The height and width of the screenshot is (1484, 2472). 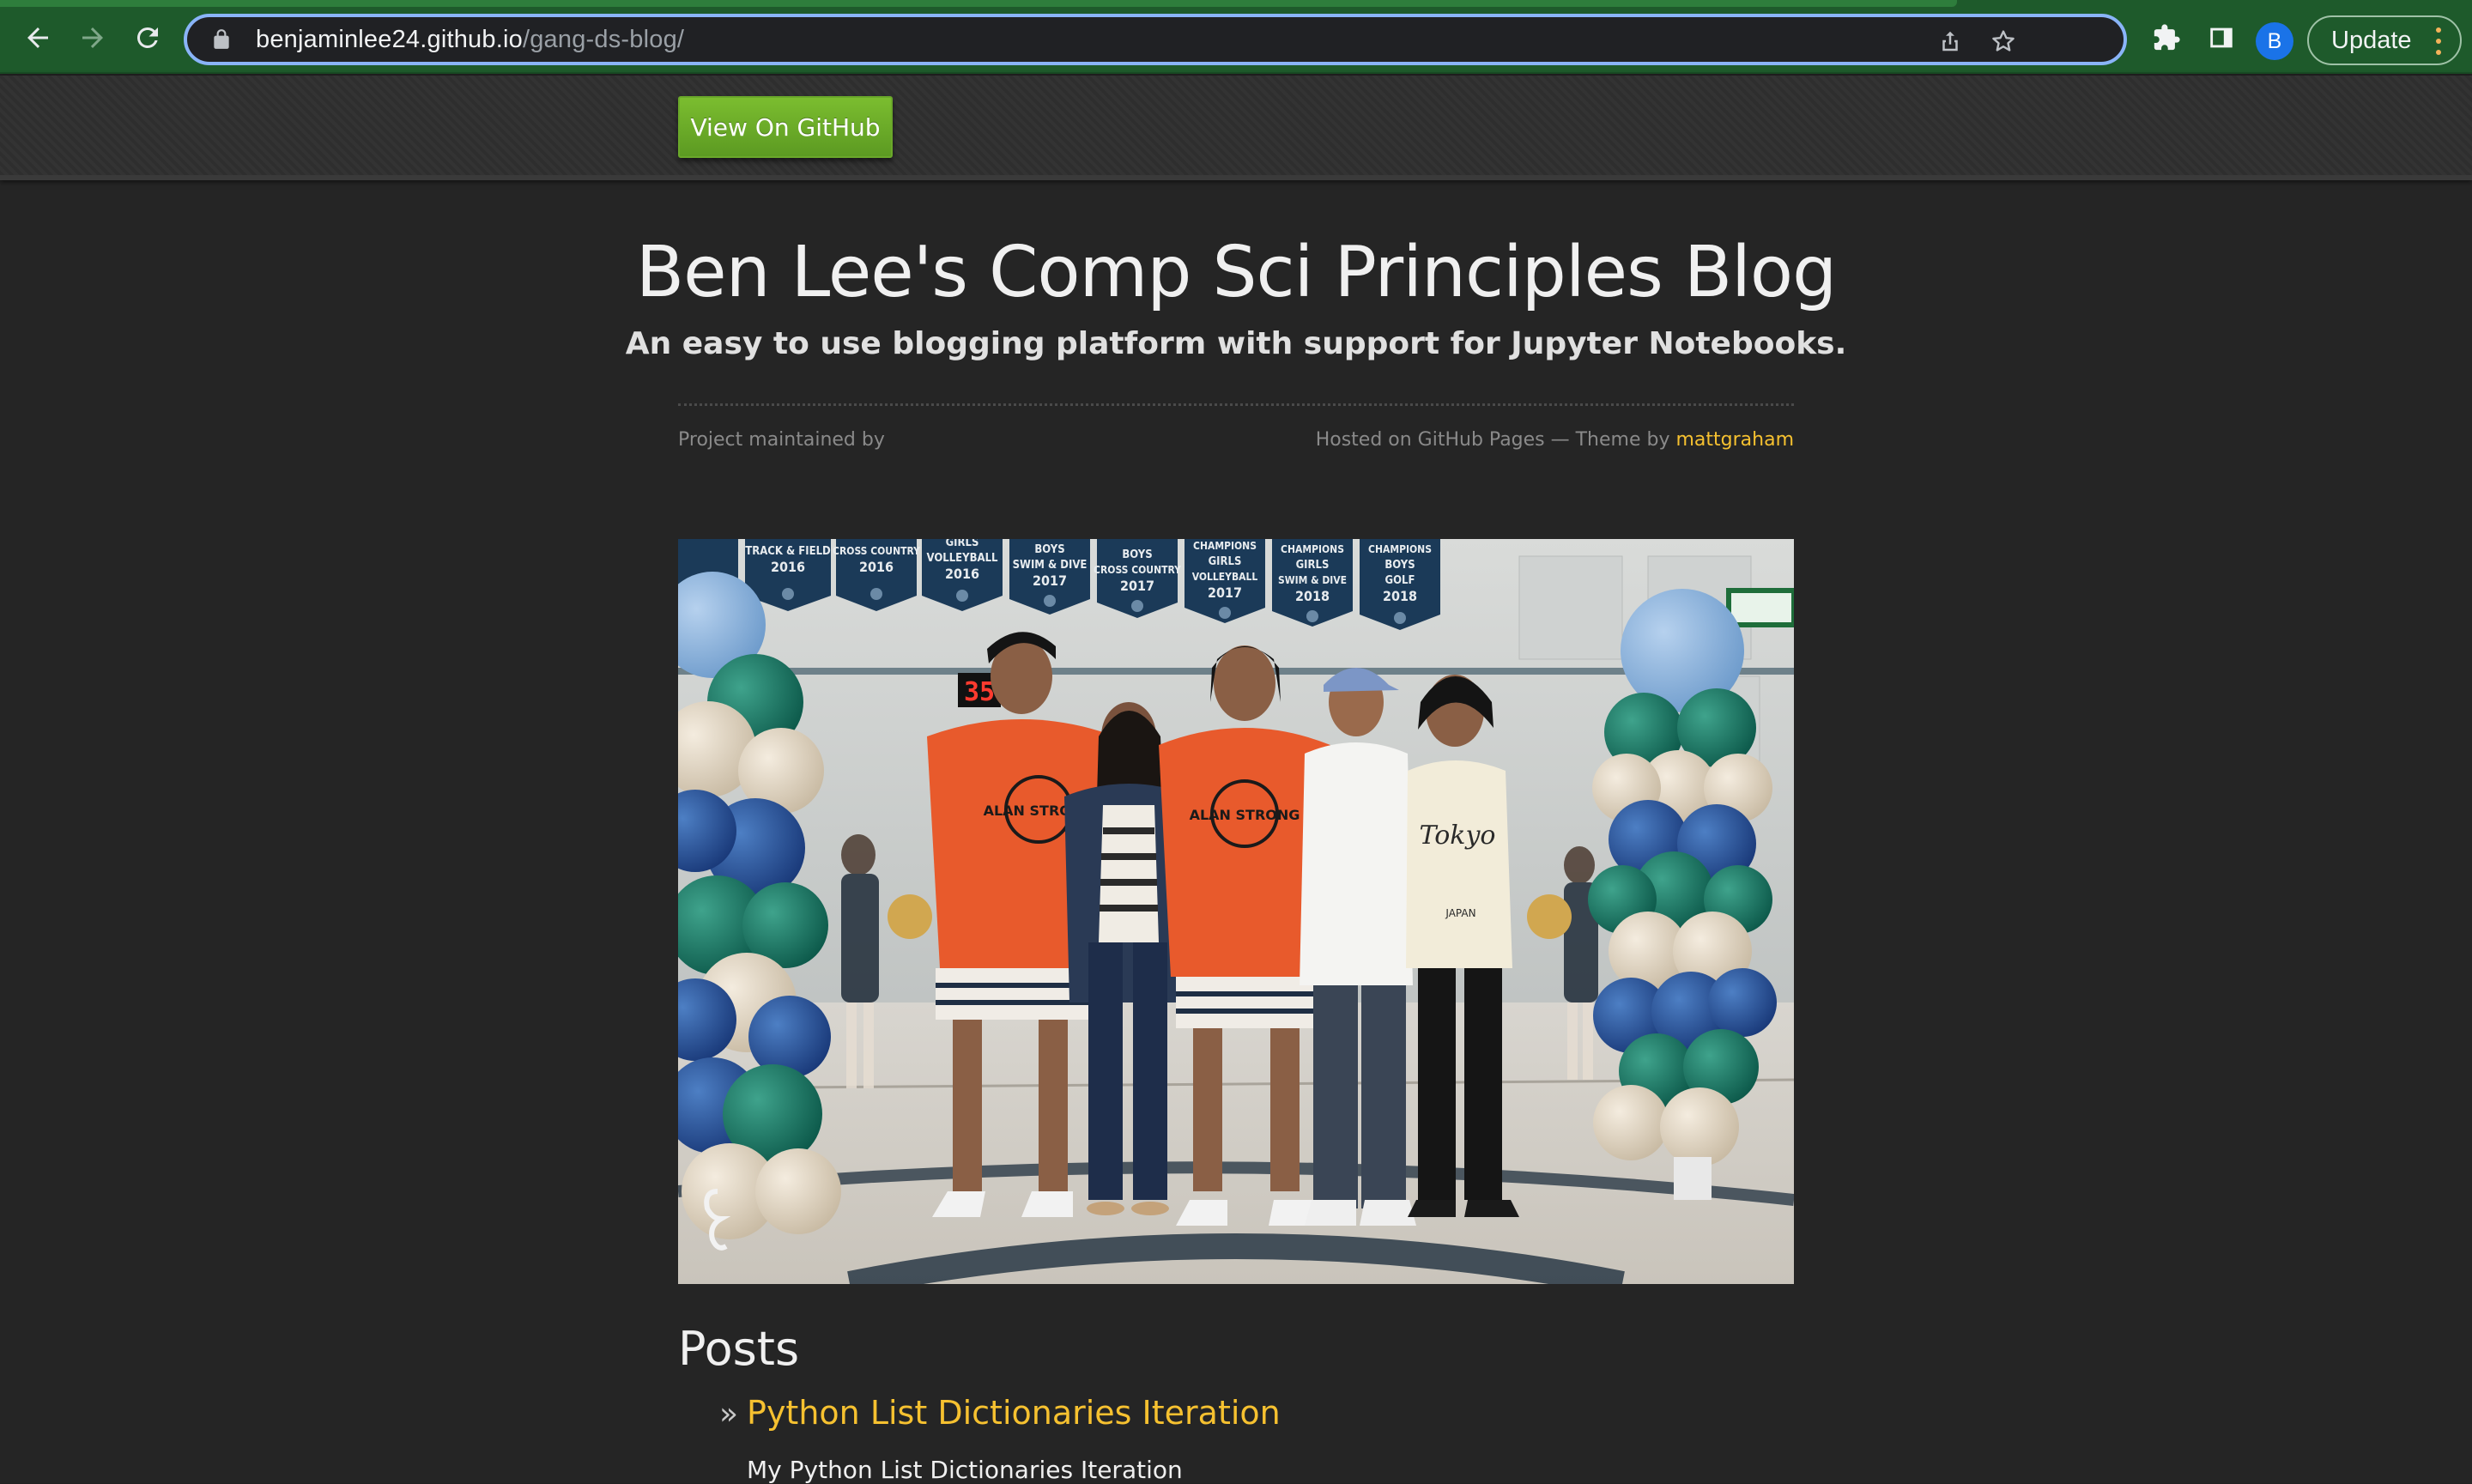 I want to click on back-arrow-icon, so click(x=37, y=37).